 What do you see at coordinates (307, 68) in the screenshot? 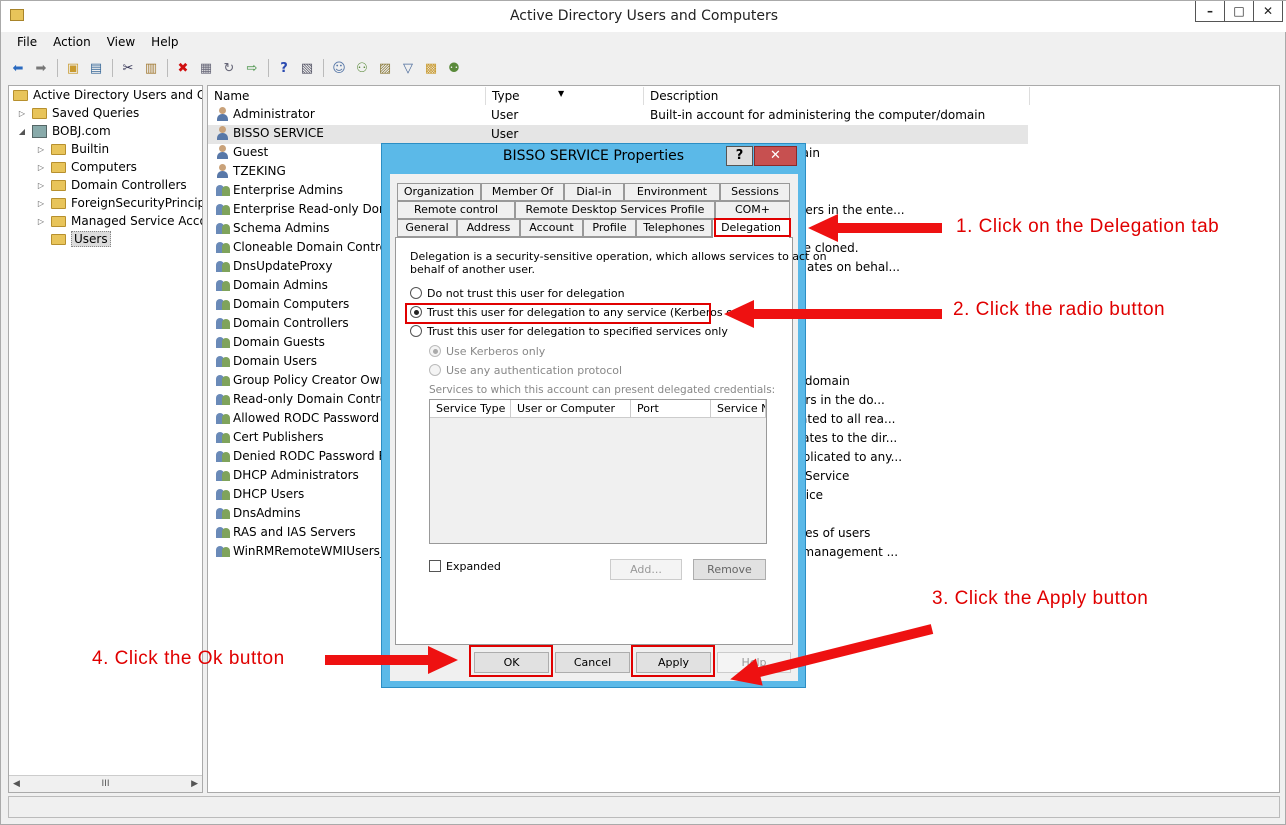
I see `console-icon: ▧` at bounding box center [307, 68].